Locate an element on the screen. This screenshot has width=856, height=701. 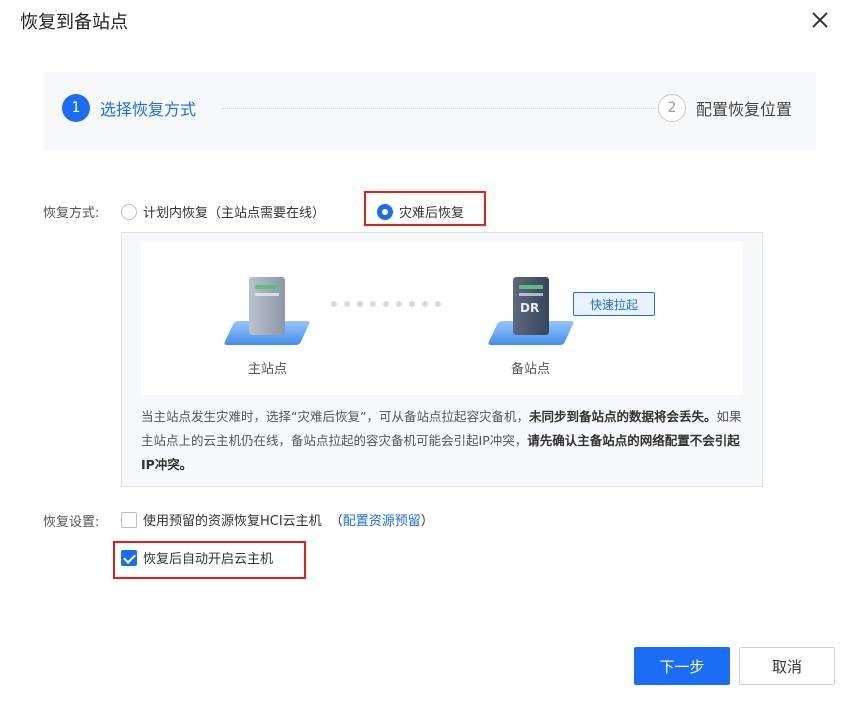
step-1-label: 选择恢复方式 is located at coordinates (148, 109).